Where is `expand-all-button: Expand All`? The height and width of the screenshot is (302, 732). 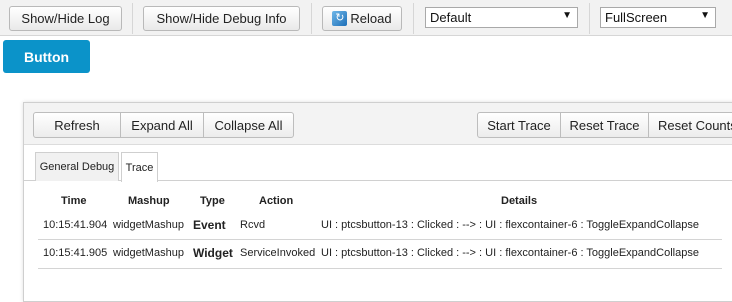 expand-all-button: Expand All is located at coordinates (162, 125).